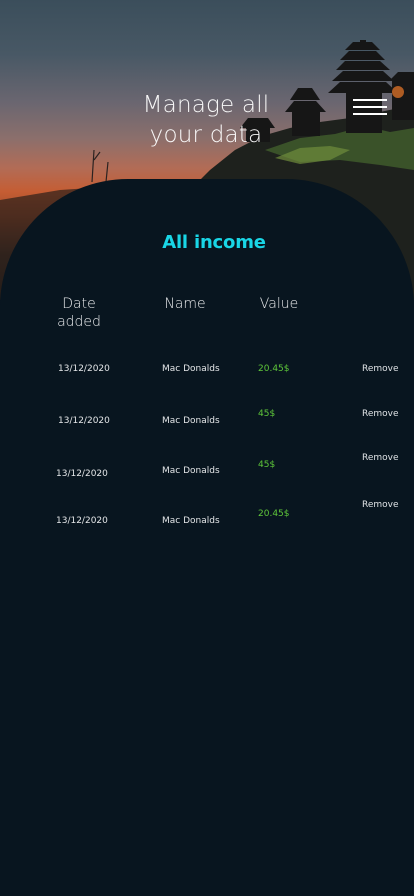 The height and width of the screenshot is (896, 414). I want to click on column-header-value: Value, so click(279, 304).